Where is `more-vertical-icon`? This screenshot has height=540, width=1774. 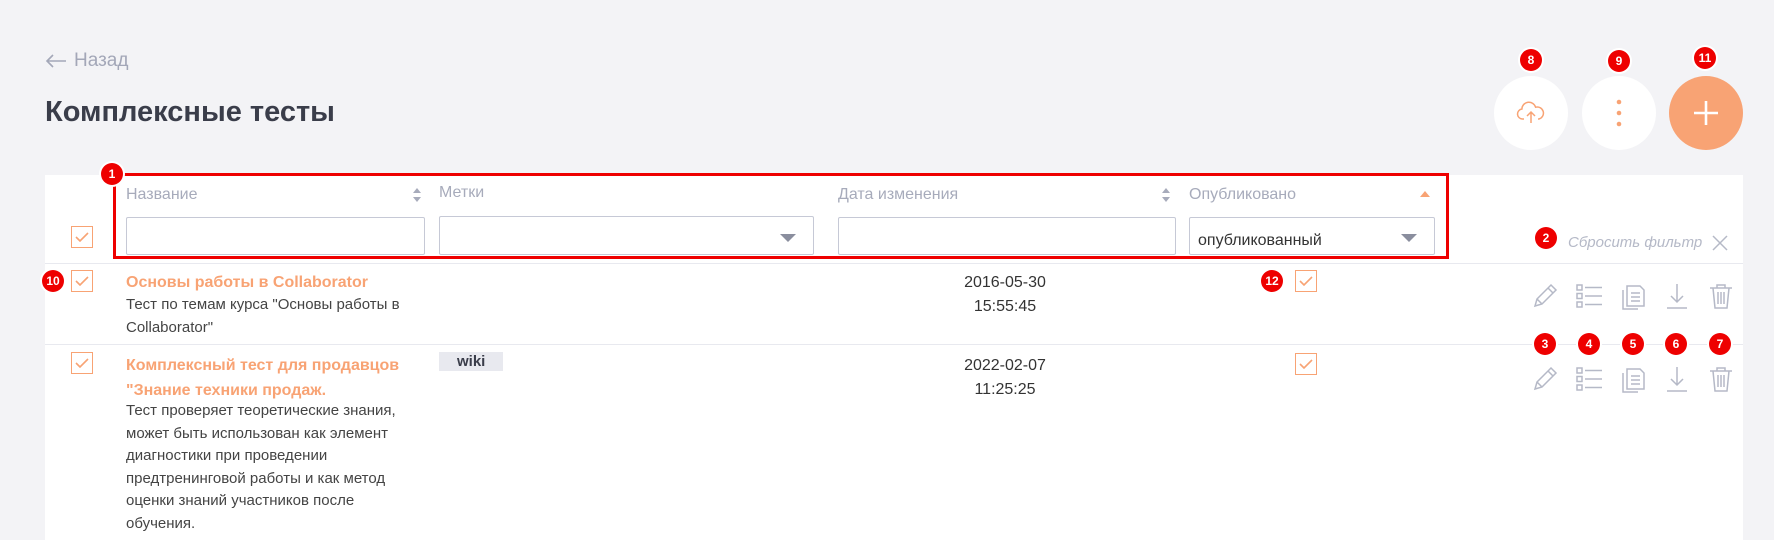 more-vertical-icon is located at coordinates (1619, 113).